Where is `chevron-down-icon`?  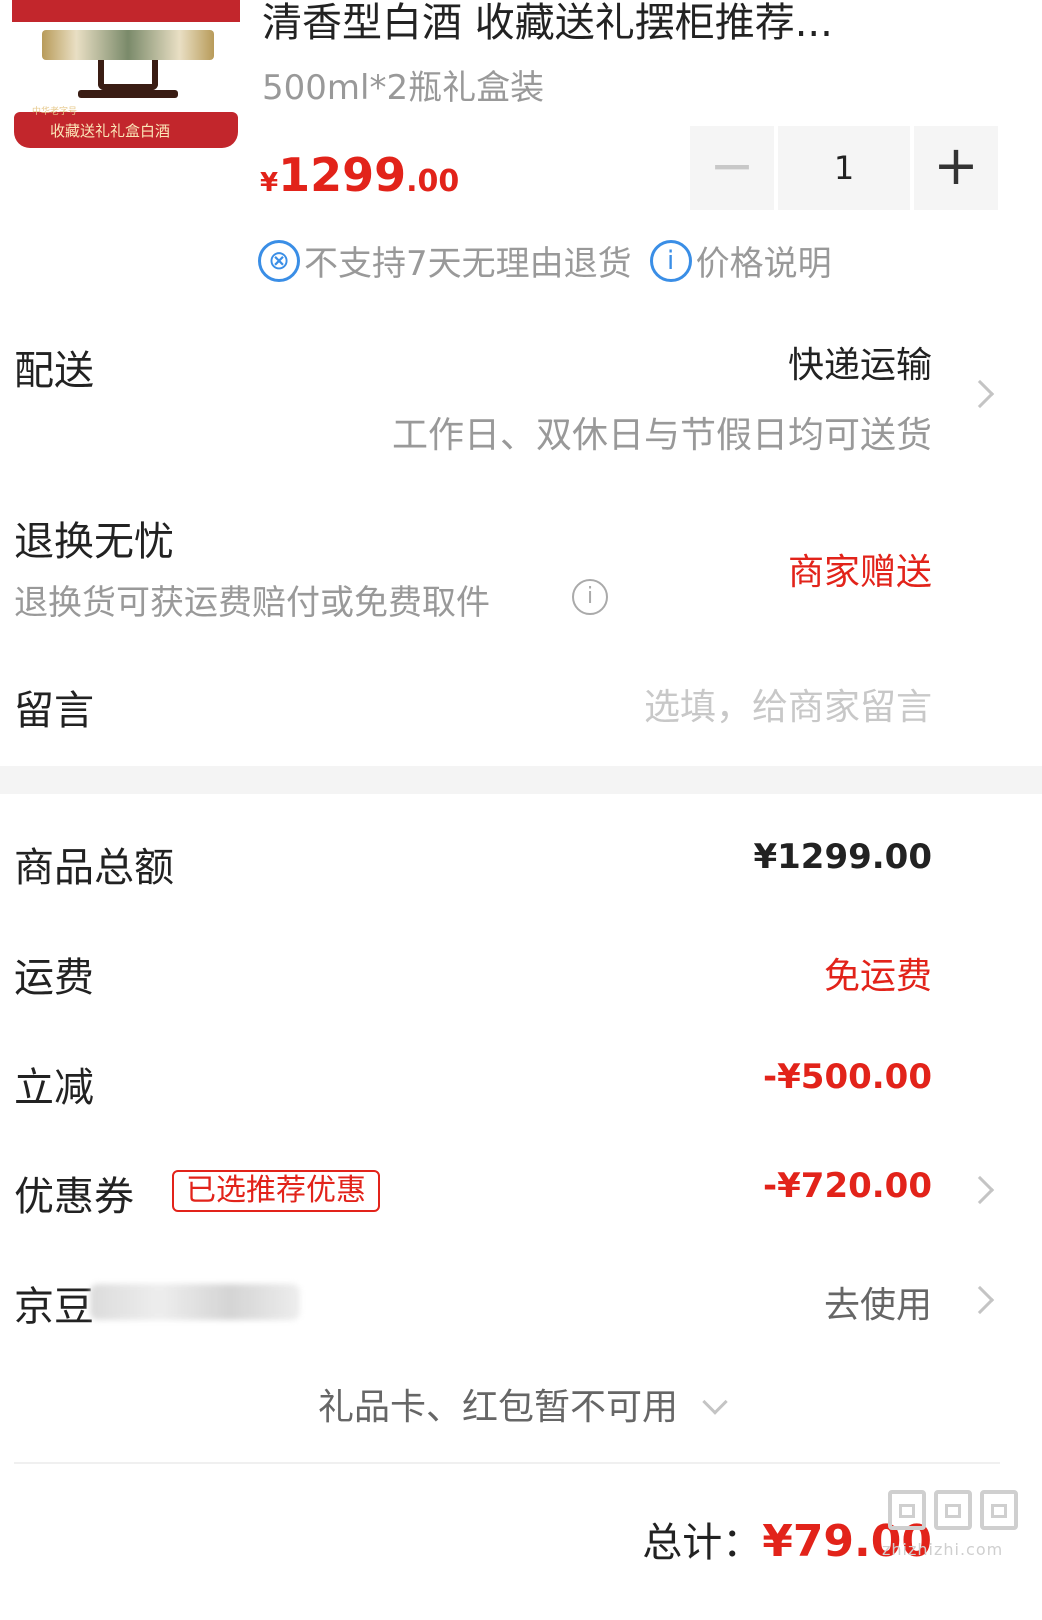
chevron-down-icon is located at coordinates (715, 1402).